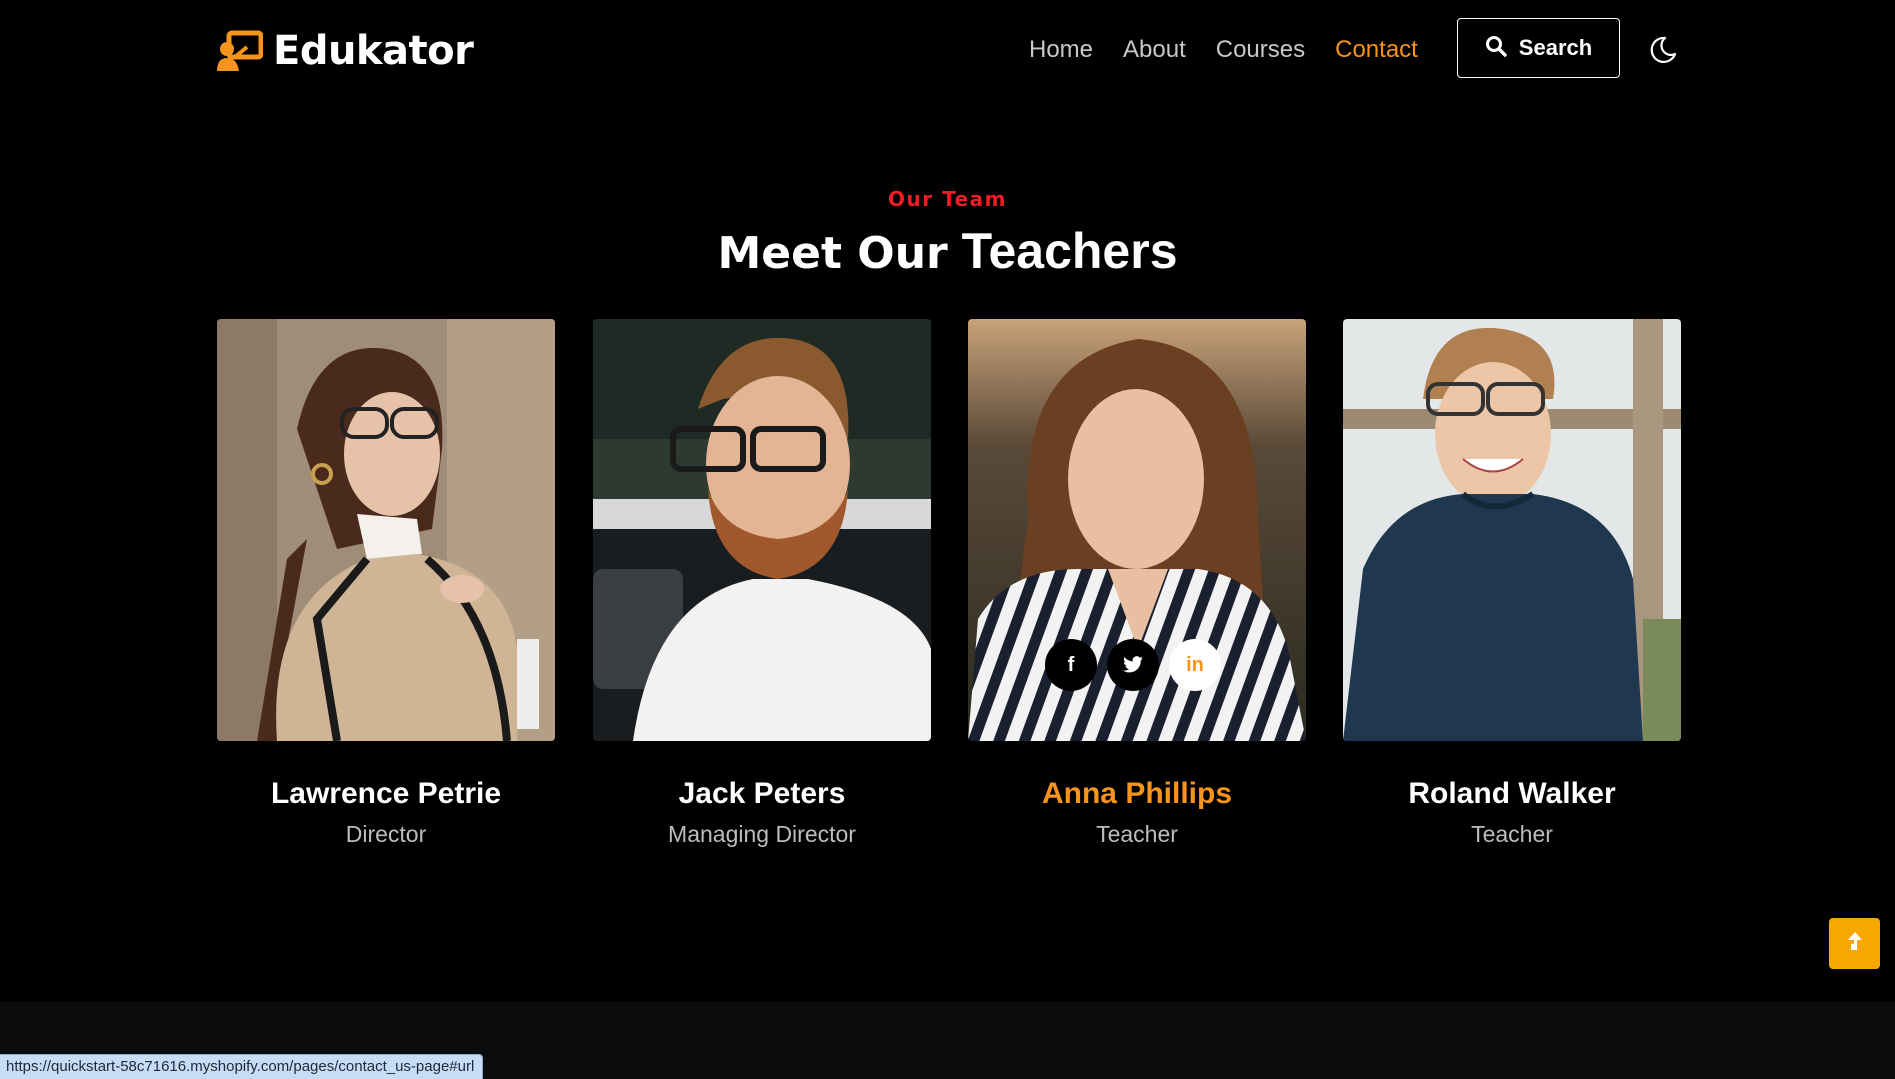 The image size is (1895, 1079). I want to click on facebook-icon: f, so click(1071, 665).